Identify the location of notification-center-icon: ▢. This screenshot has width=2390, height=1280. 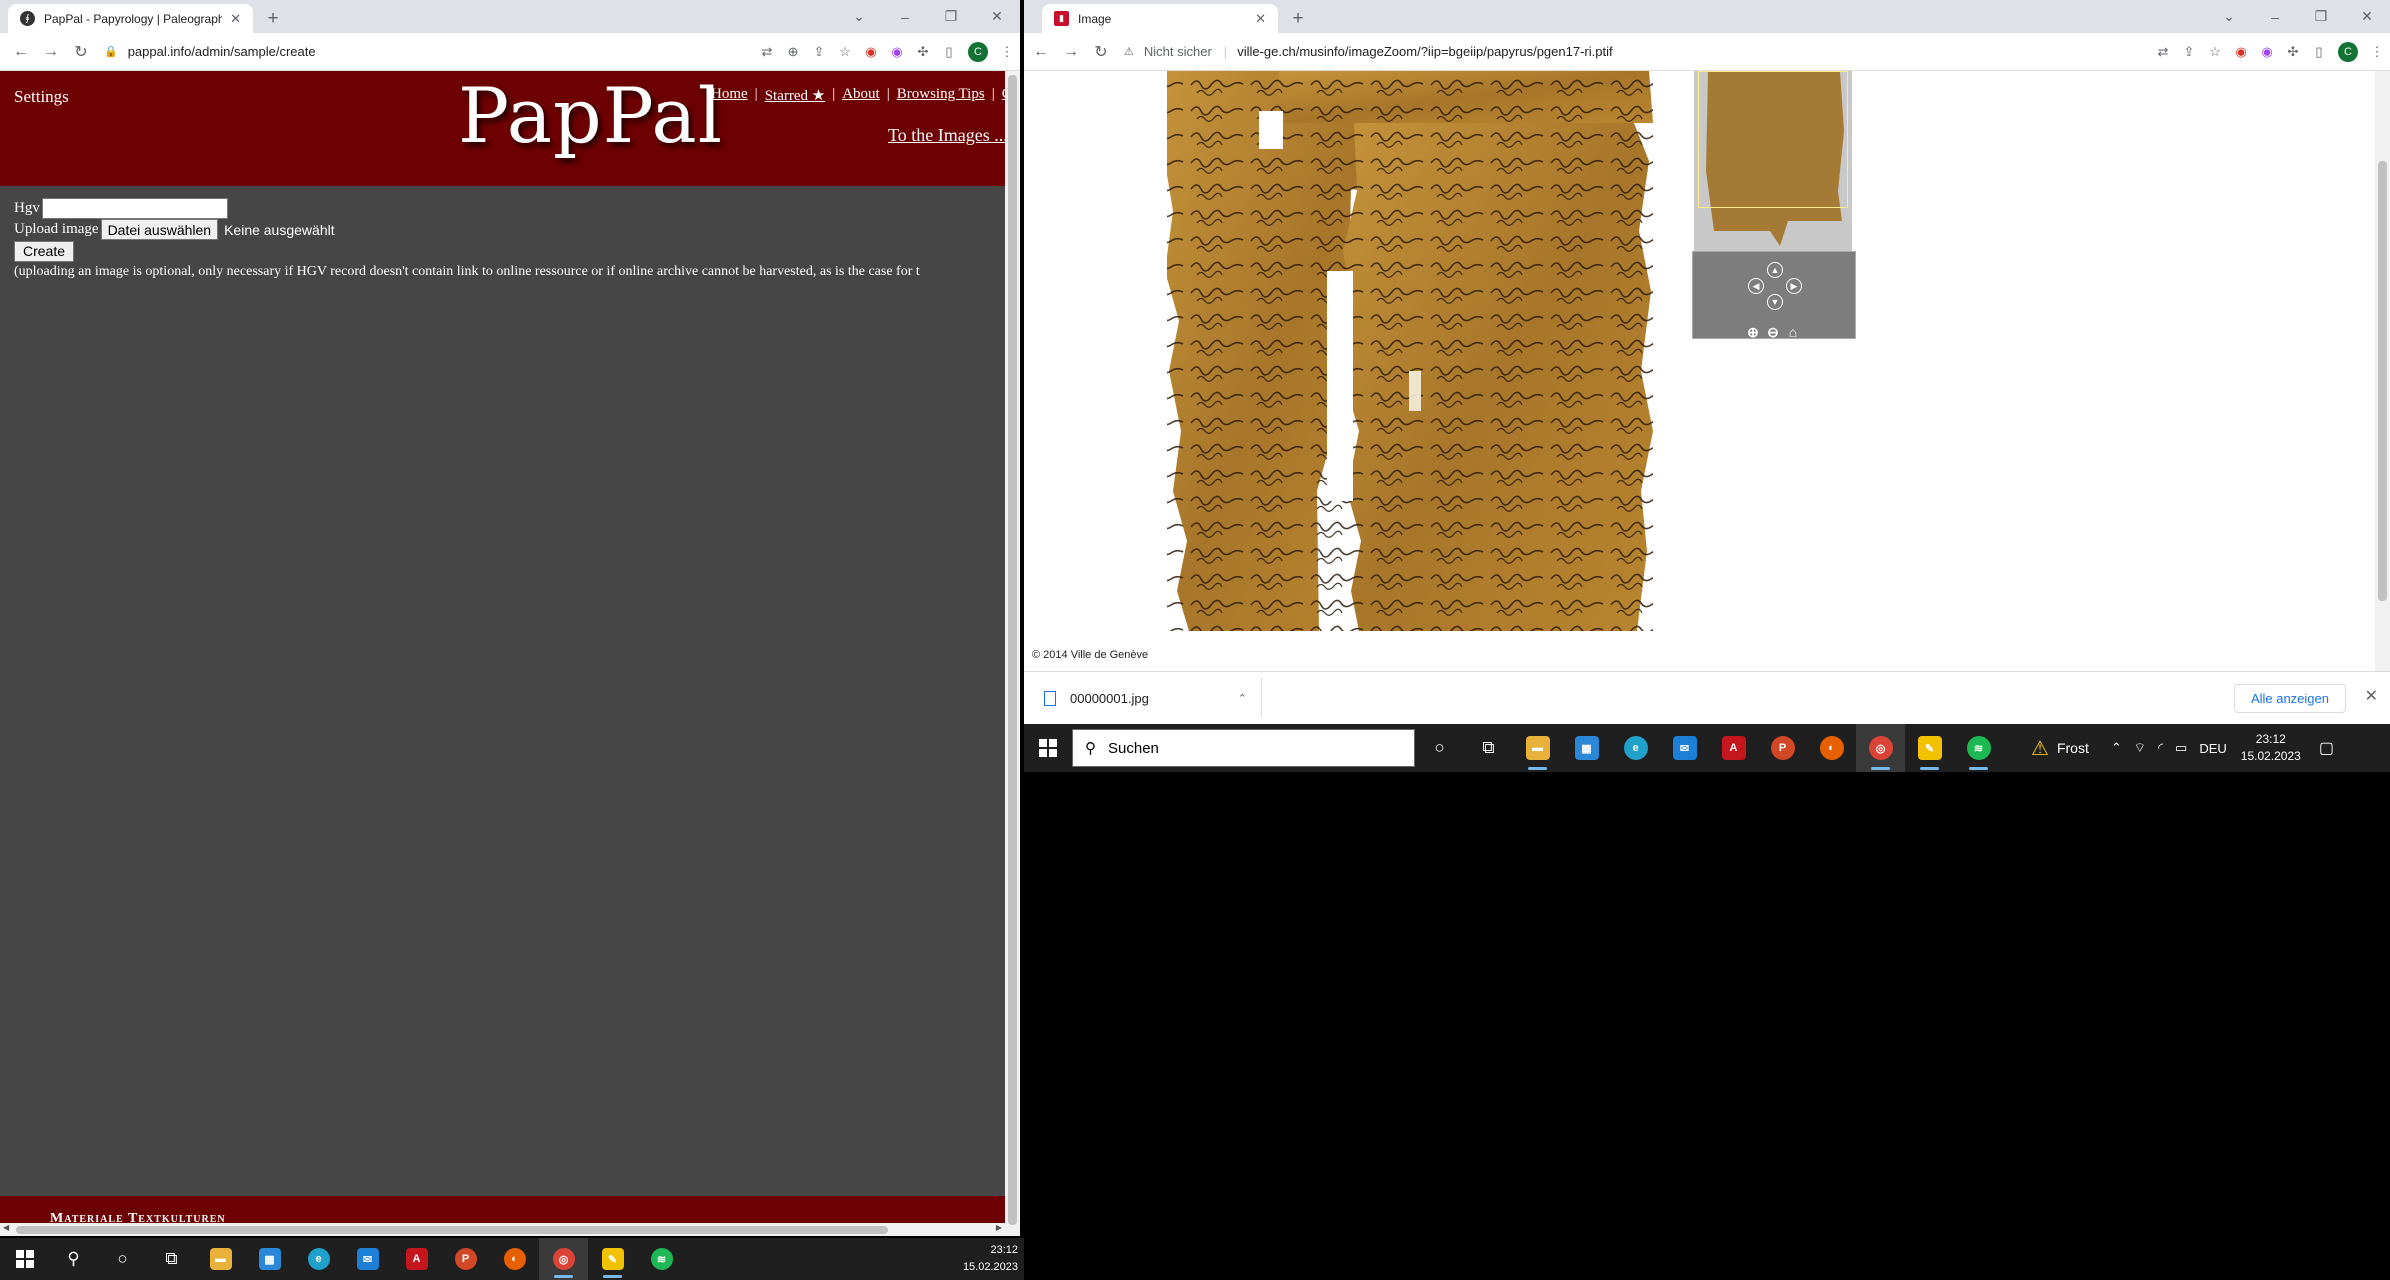
(2326, 748).